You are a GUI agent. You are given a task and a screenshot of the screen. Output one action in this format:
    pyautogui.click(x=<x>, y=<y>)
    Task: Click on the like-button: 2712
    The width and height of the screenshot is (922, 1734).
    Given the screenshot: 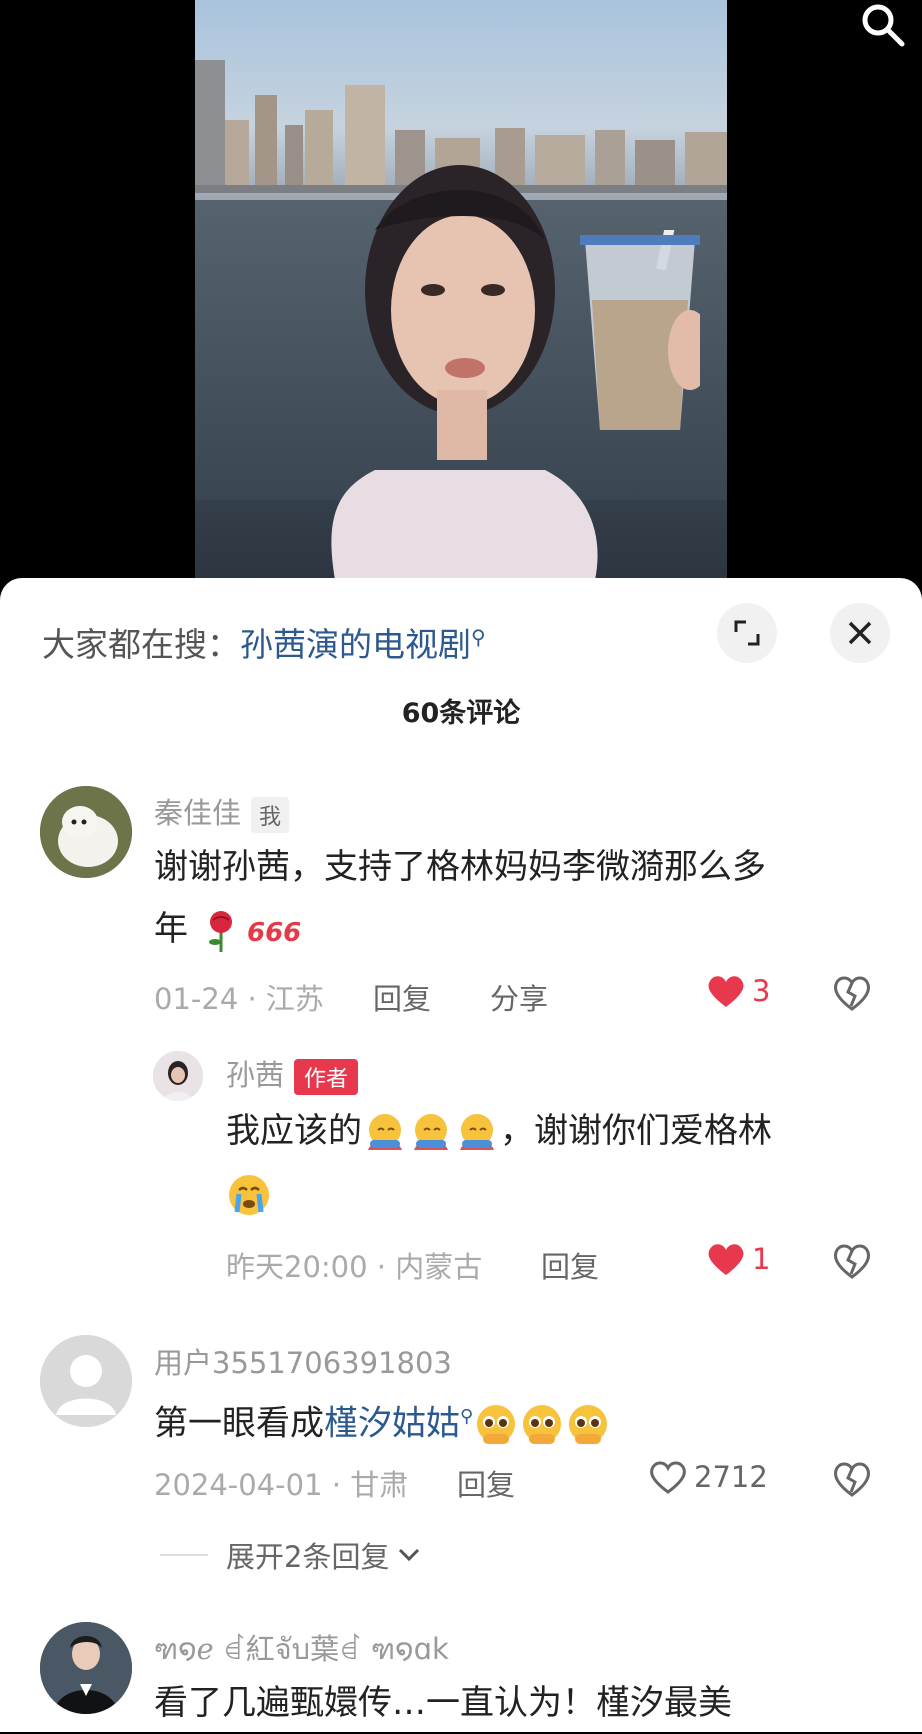 What is the action you would take?
    pyautogui.click(x=708, y=1477)
    